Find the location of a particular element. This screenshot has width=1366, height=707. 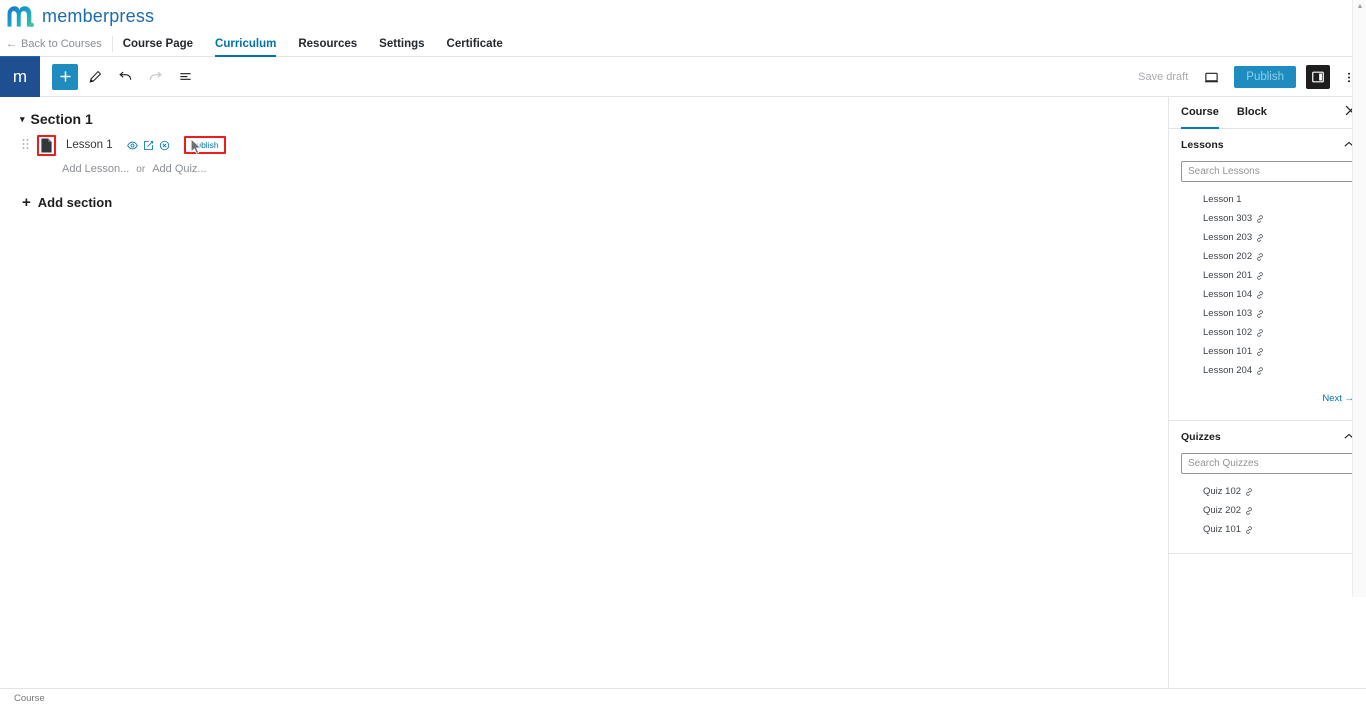

lesson-item-label: Lesson 1 is located at coordinates (1222, 199).